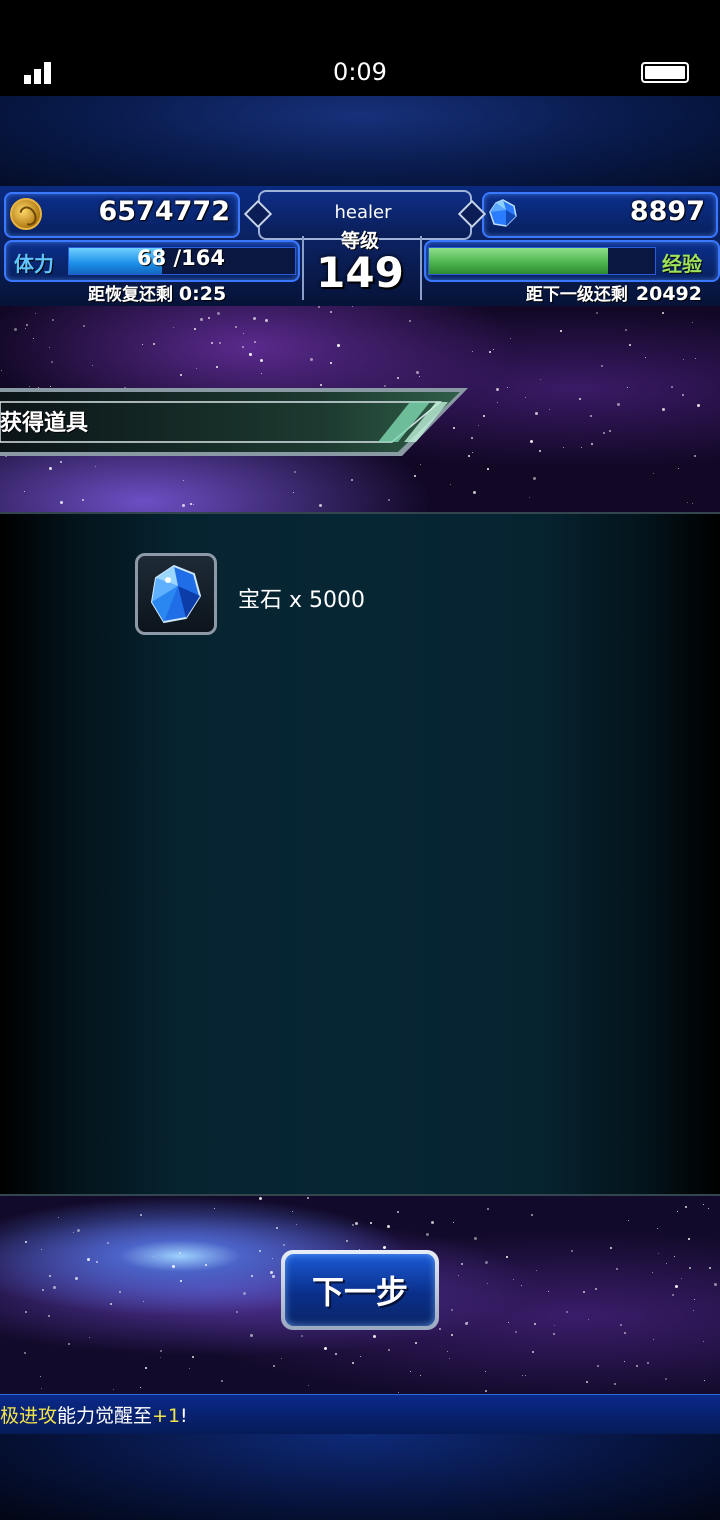 This screenshot has height=1520, width=720. Describe the element at coordinates (668, 294) in the screenshot. I see `next-level-exp: 20492` at that location.